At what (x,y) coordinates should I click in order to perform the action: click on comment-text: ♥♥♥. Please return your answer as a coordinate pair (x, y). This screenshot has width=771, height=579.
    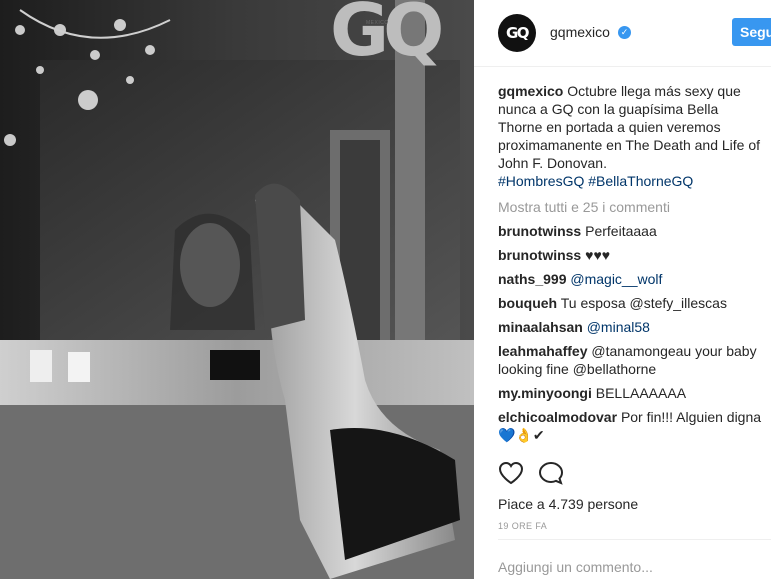
    Looking at the image, I should click on (598, 255).